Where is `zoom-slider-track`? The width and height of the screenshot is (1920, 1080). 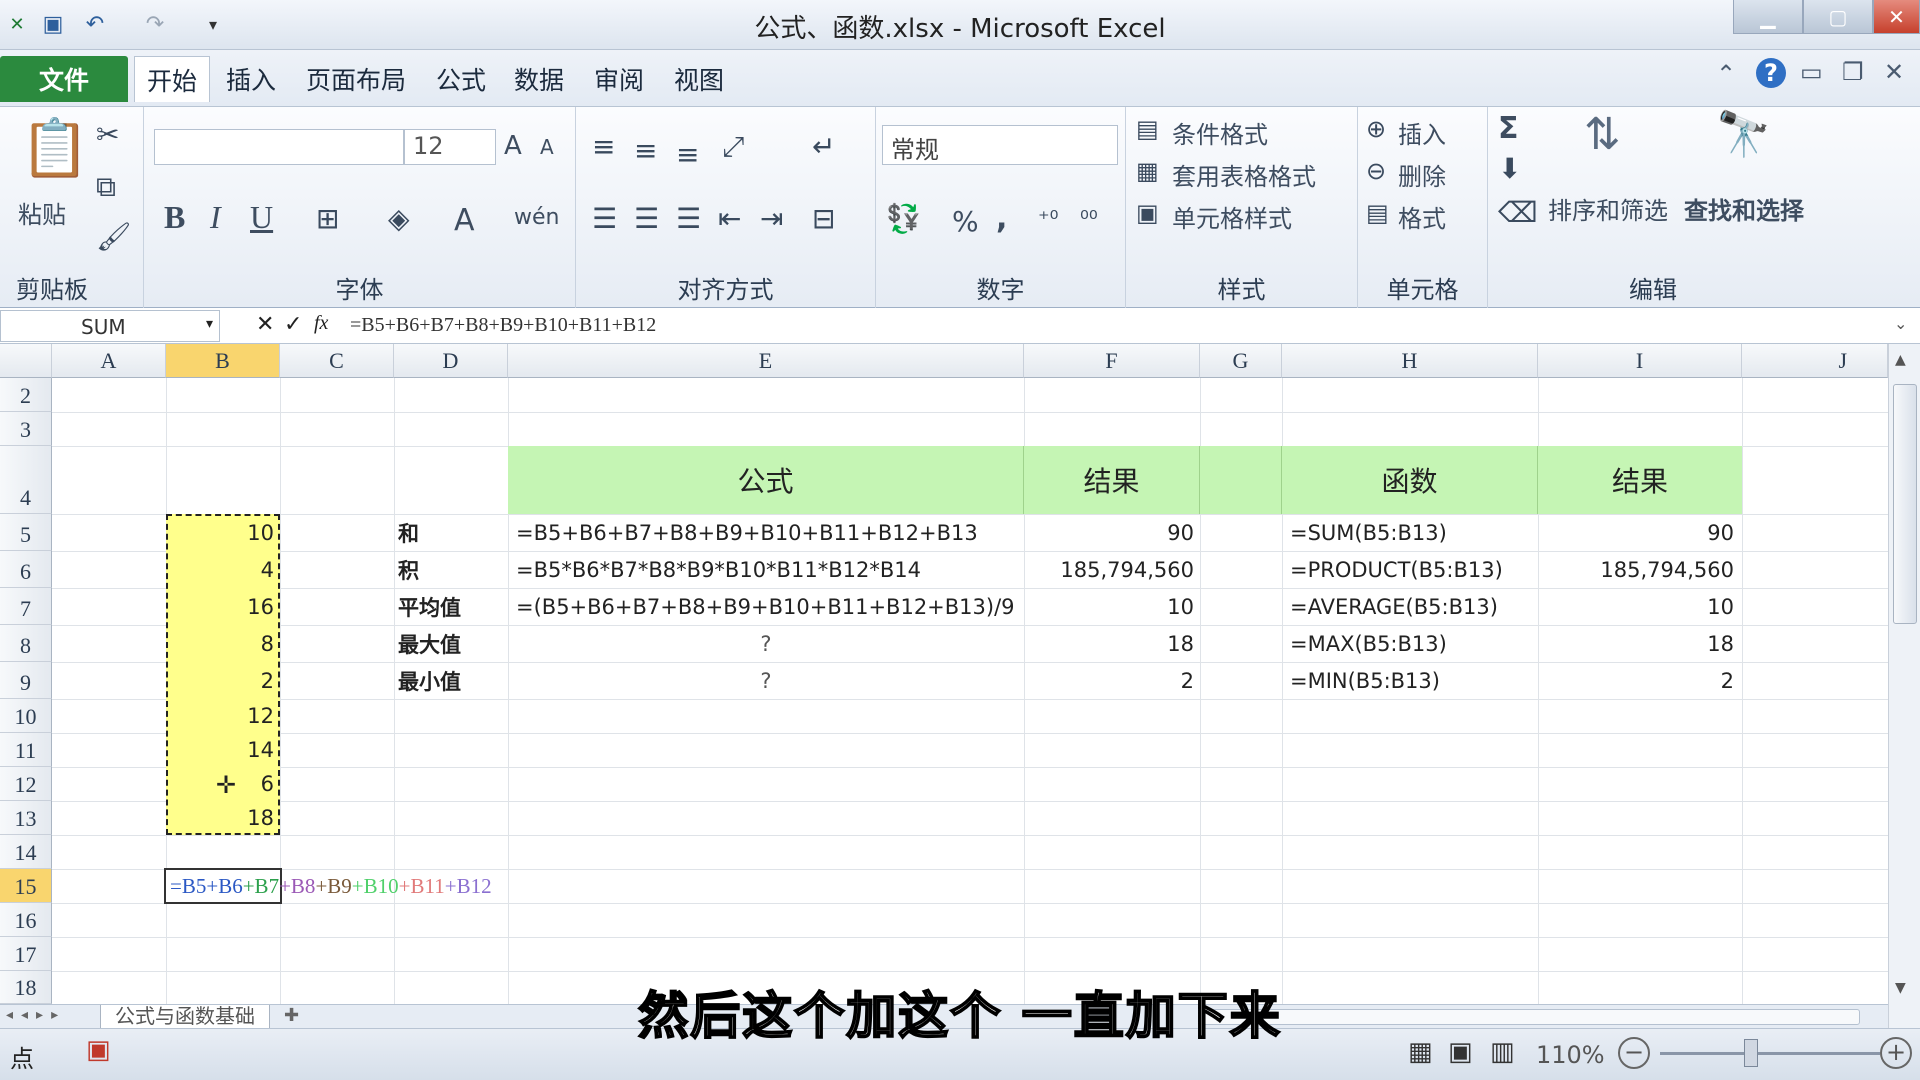
zoom-slider-track is located at coordinates (1770, 1053).